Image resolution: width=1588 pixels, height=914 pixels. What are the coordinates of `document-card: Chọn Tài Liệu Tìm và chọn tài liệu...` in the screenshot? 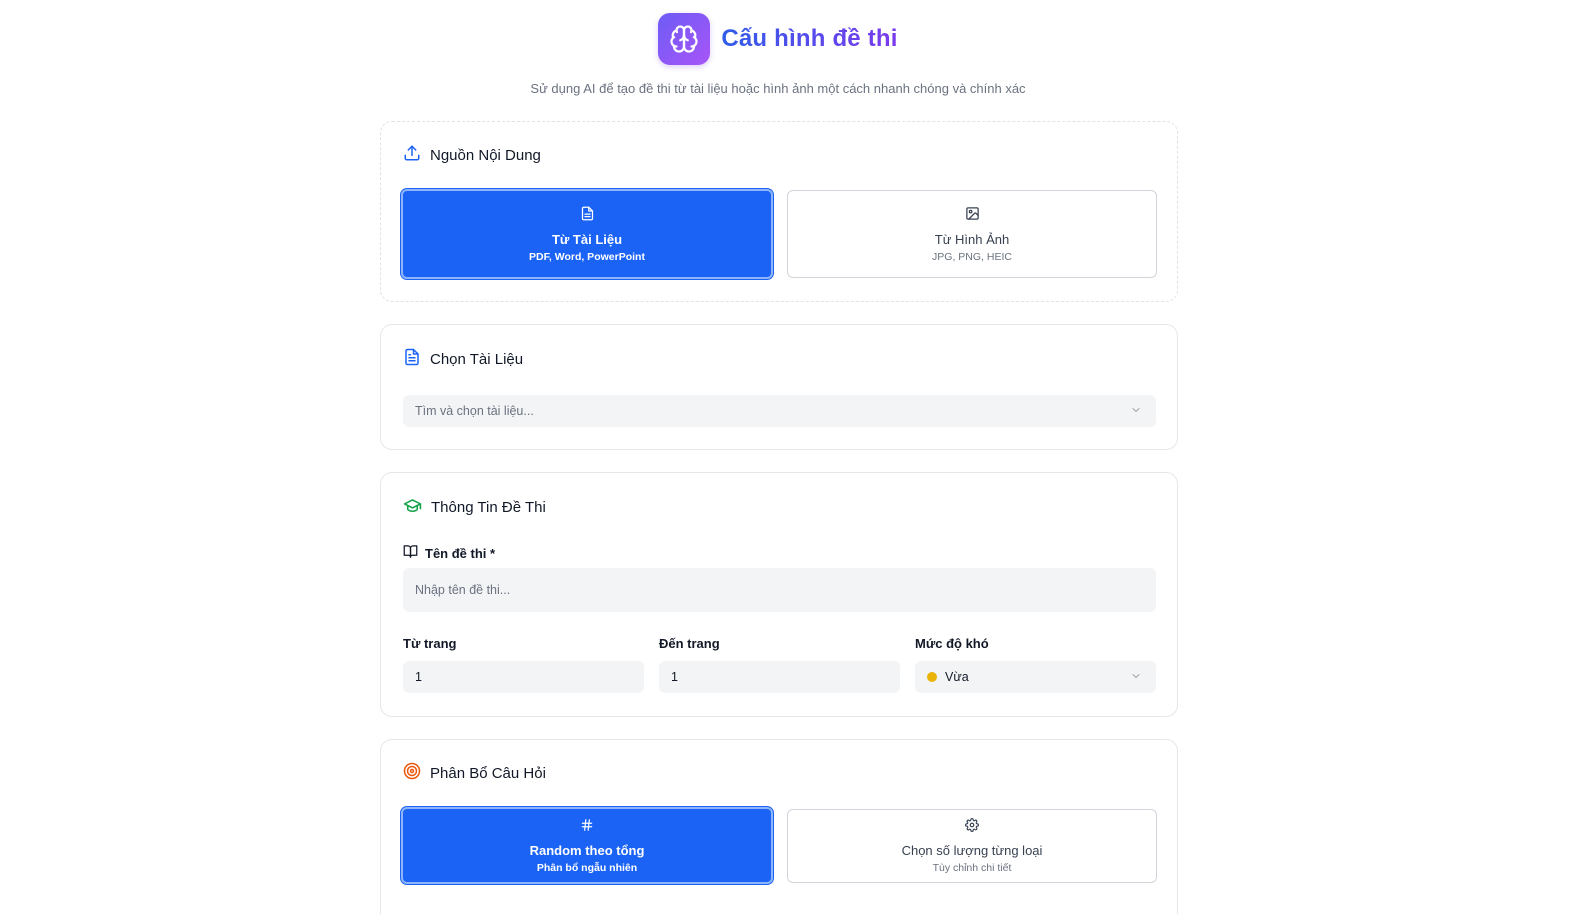 It's located at (779, 387).